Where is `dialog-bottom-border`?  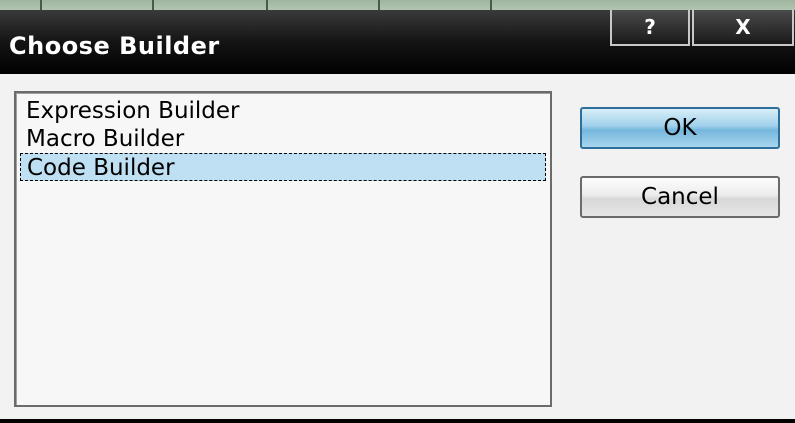 dialog-bottom-border is located at coordinates (397, 421).